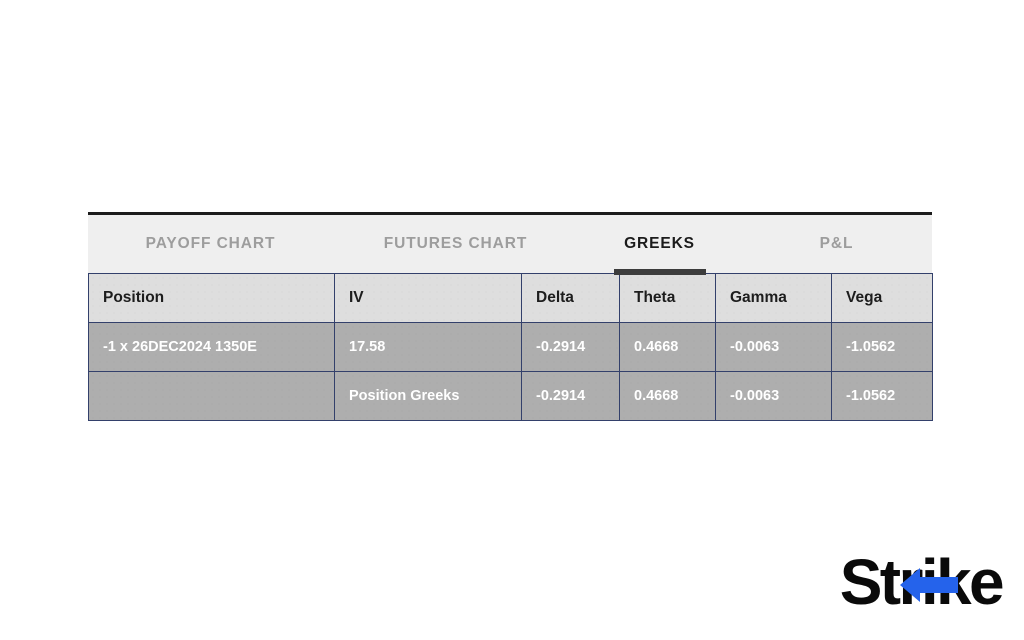 The width and height of the screenshot is (1024, 640). What do you see at coordinates (428, 396) in the screenshot?
I see `cell-iv: Position Greeks` at bounding box center [428, 396].